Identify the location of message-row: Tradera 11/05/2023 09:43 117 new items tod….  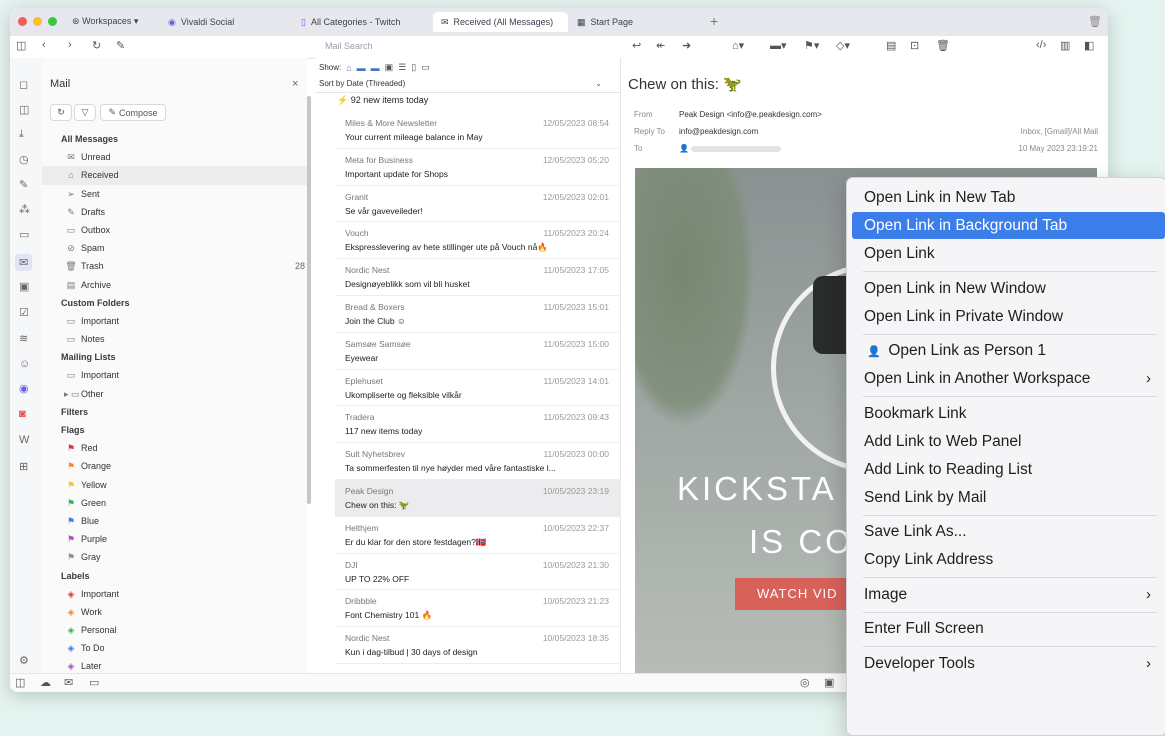
(478, 425).